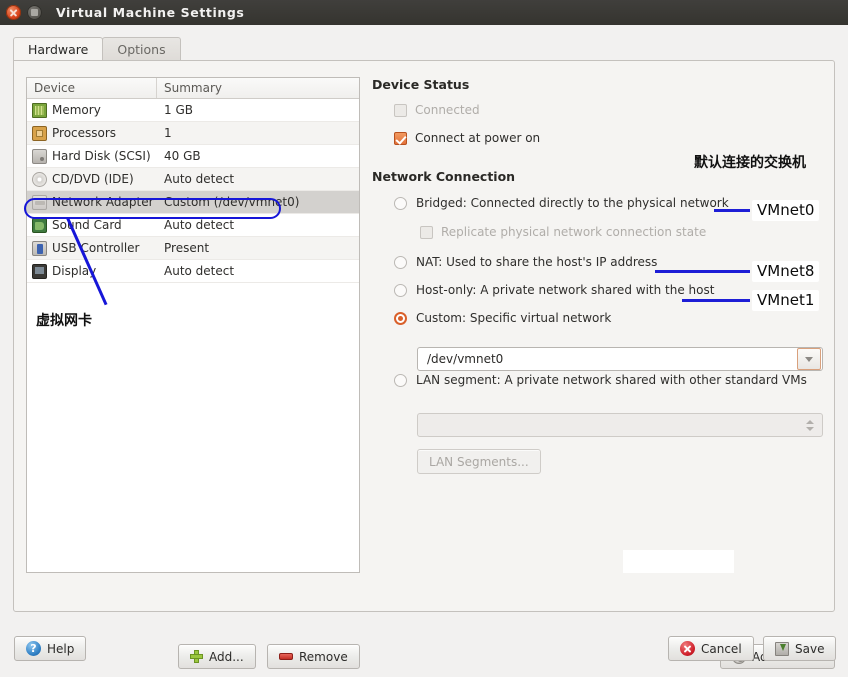 This screenshot has height=677, width=848. Describe the element at coordinates (716, 300) in the screenshot. I see `annotation-line-vmnet1` at that location.